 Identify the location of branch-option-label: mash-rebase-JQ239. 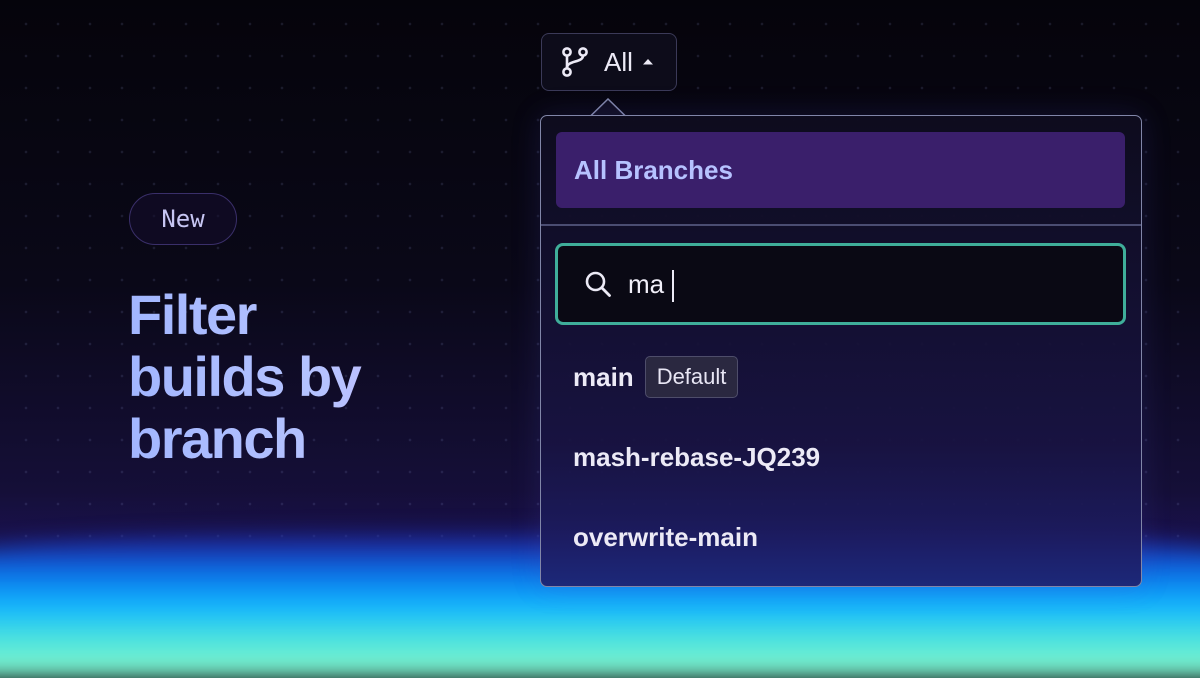
(697, 456).